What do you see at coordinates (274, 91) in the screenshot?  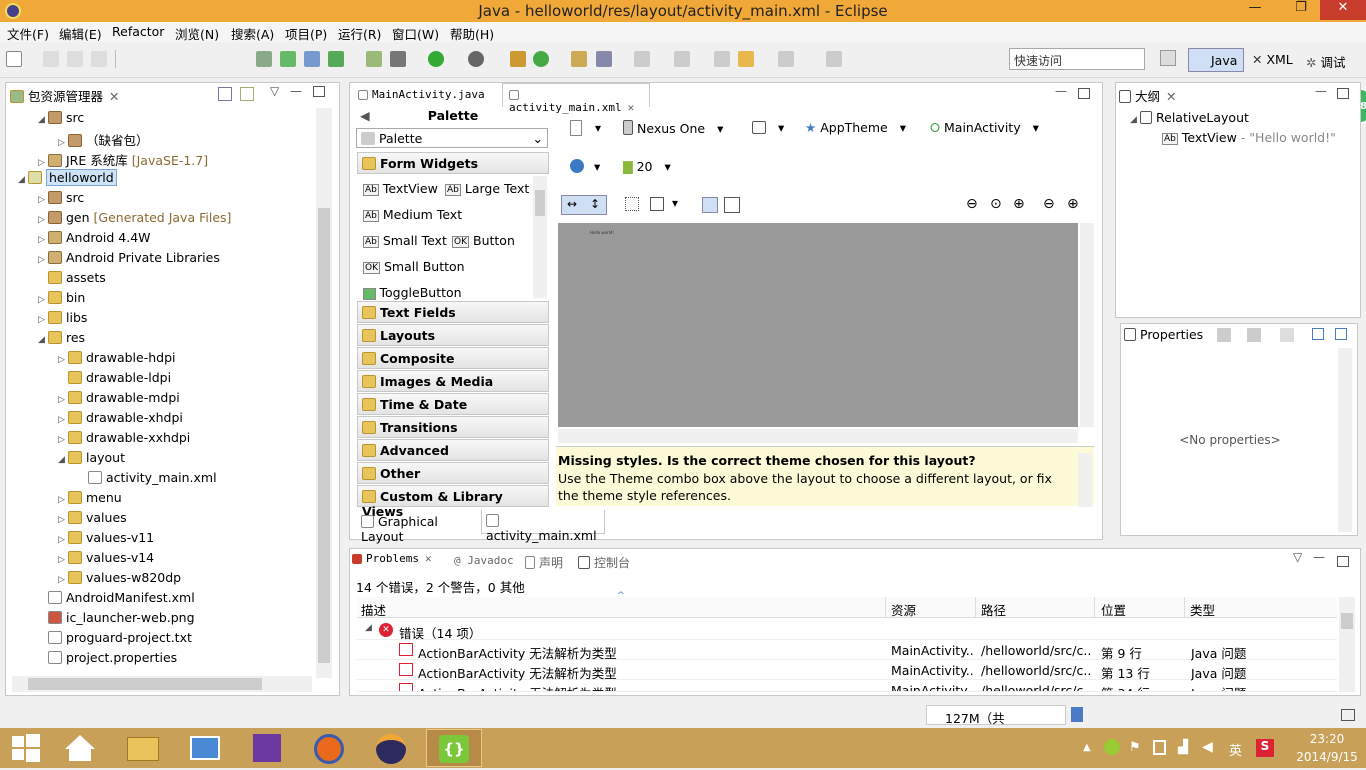 I see `view-menu-icon: ▽` at bounding box center [274, 91].